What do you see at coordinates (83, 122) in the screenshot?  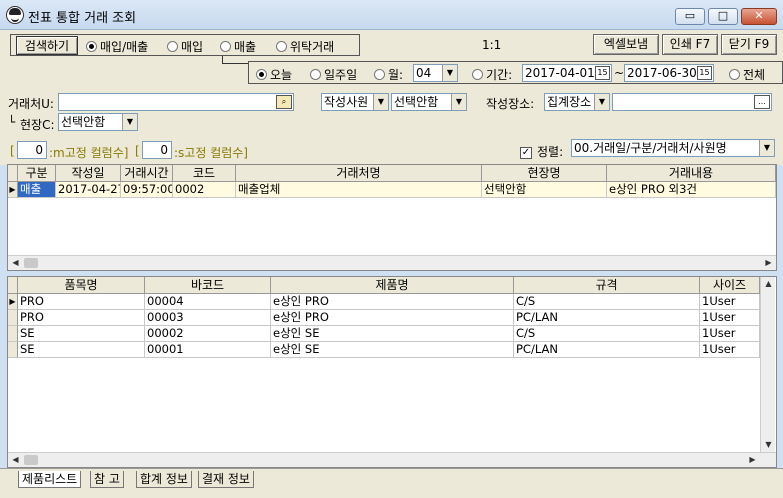 I see `site-value: 선택안함` at bounding box center [83, 122].